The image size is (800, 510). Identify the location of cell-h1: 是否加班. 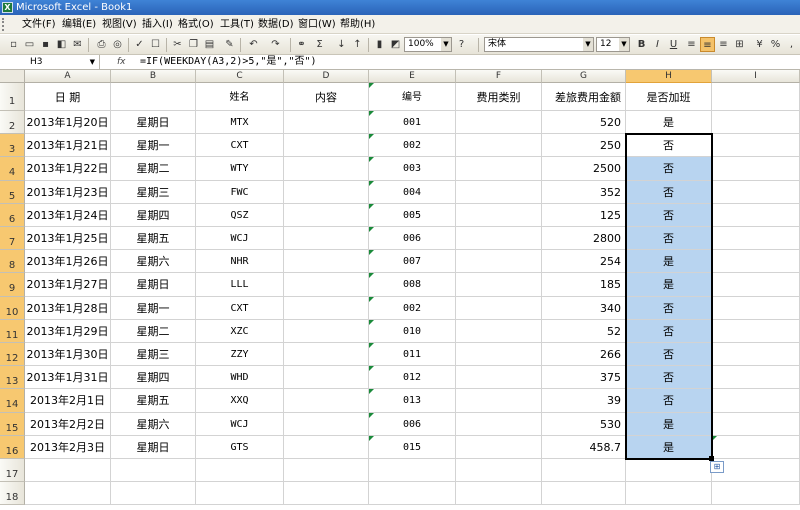
(669, 97).